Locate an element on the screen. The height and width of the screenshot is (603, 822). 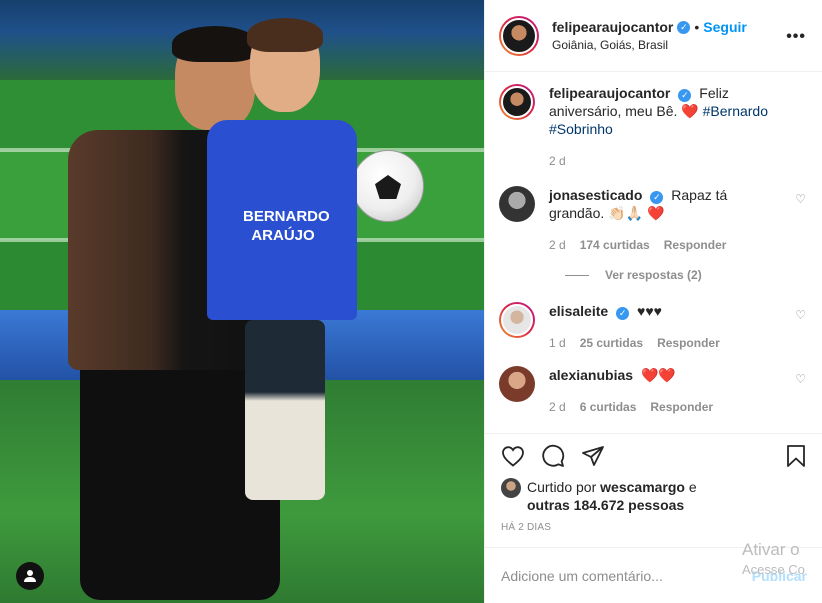
likes-prefix: Curtido por is located at coordinates (562, 487).